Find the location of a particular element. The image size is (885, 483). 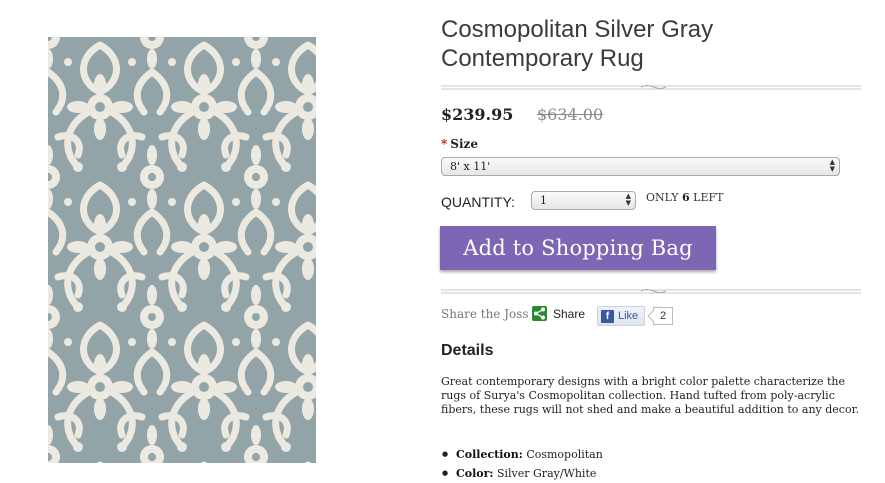

stock-prefix: ONLY is located at coordinates (662, 197).